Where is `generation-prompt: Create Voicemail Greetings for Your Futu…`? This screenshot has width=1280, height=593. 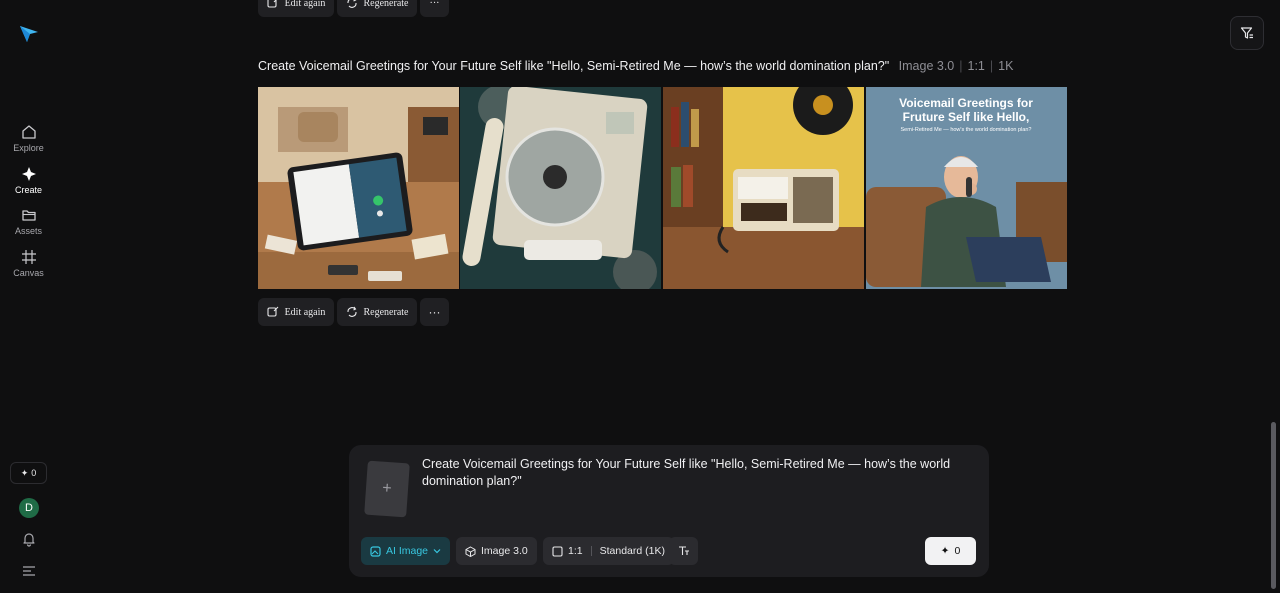 generation-prompt: Create Voicemail Greetings for Your Futu… is located at coordinates (574, 66).